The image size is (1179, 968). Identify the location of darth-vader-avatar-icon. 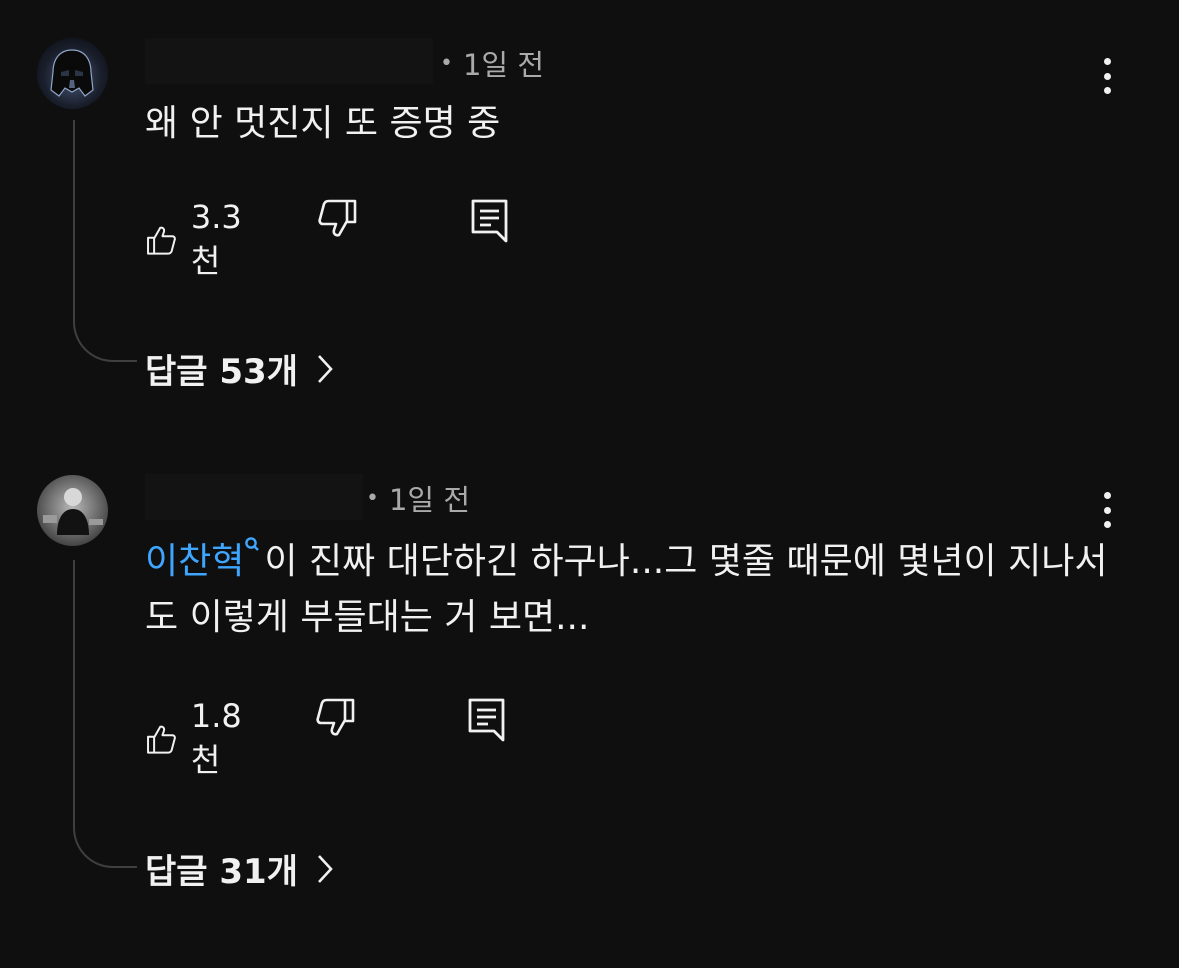
(72, 73).